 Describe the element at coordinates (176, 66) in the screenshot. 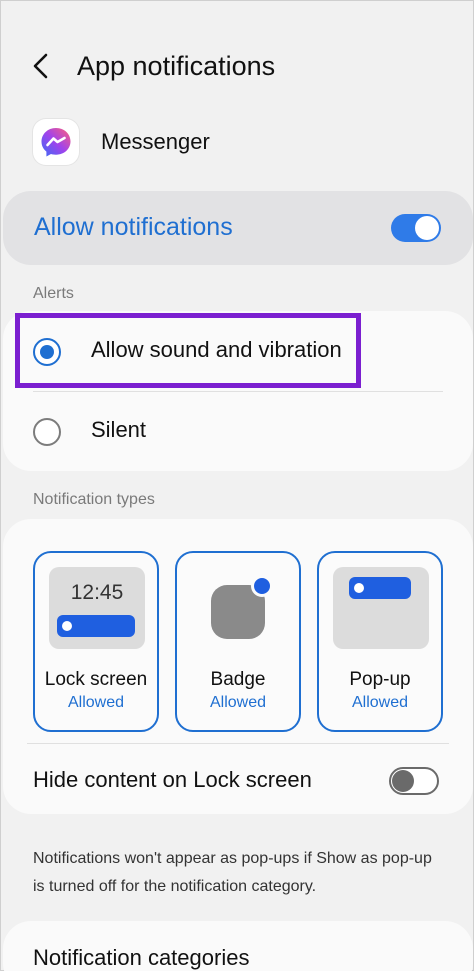

I see `page-title: App notifications` at that location.